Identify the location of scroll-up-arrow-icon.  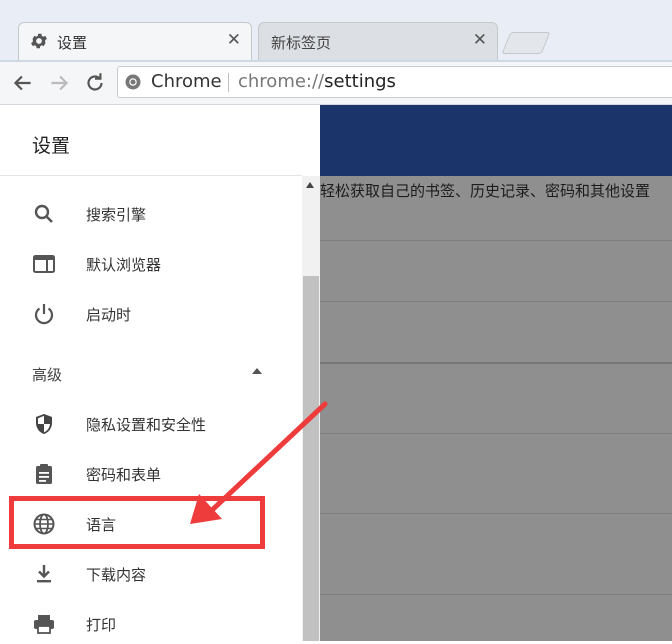
(310, 185).